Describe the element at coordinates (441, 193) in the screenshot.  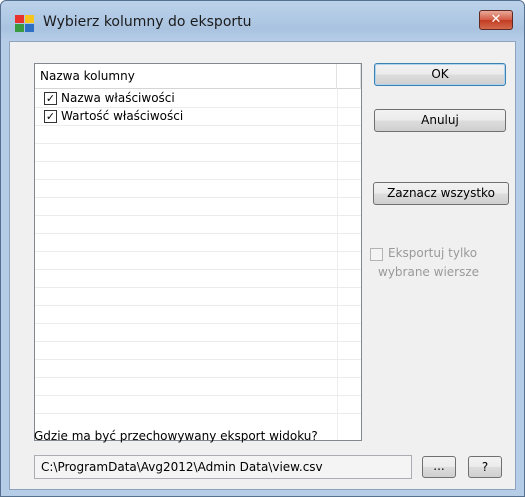
I see `select-all-button: Zaznacz wszystko` at that location.